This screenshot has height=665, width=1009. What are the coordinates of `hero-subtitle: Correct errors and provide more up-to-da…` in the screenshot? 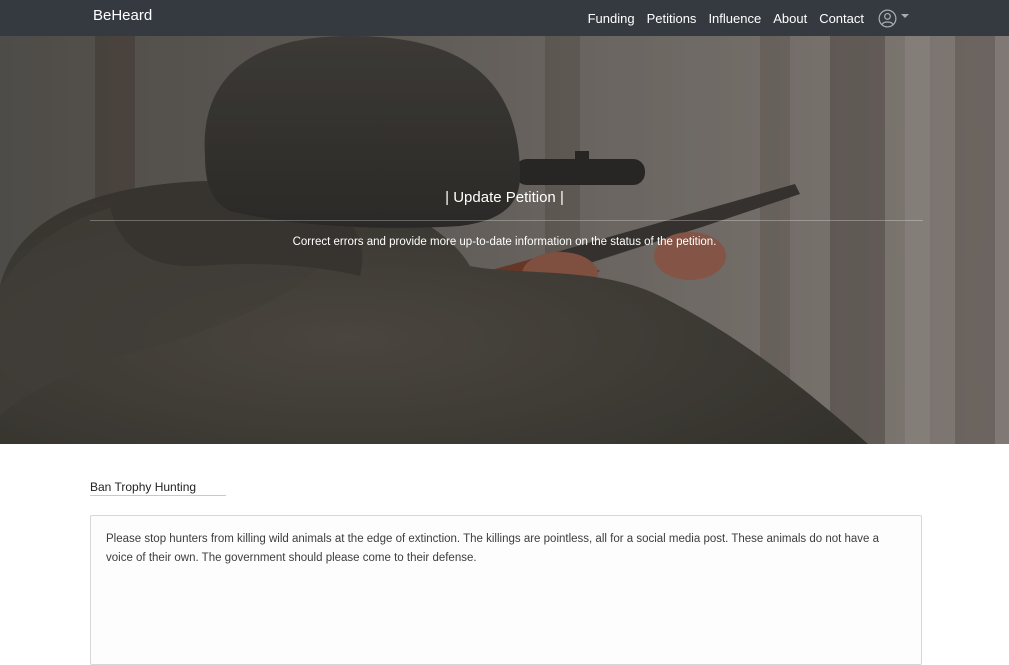 It's located at (504, 242).